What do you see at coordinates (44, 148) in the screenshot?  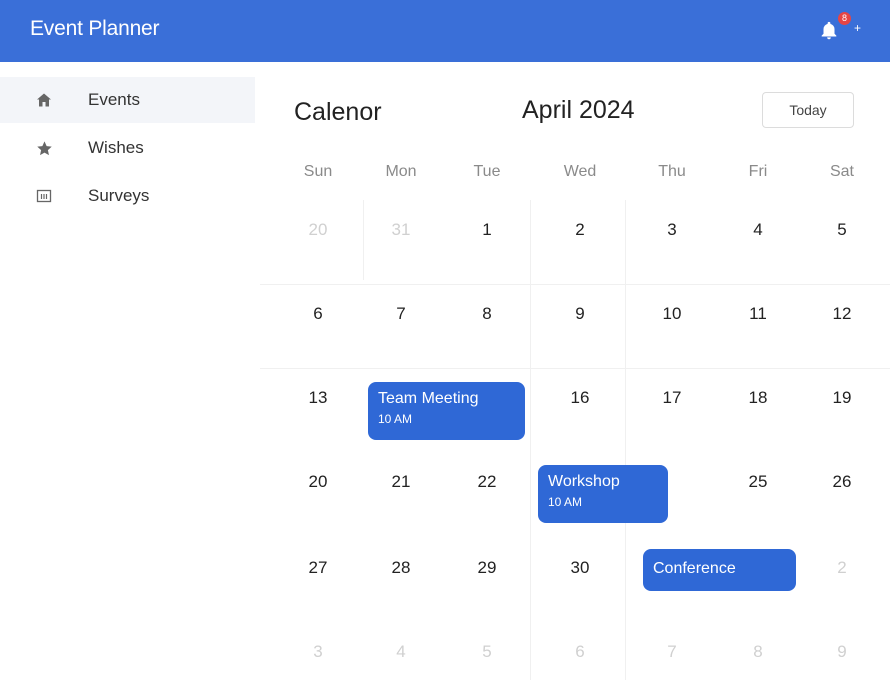 I see `star-icon` at bounding box center [44, 148].